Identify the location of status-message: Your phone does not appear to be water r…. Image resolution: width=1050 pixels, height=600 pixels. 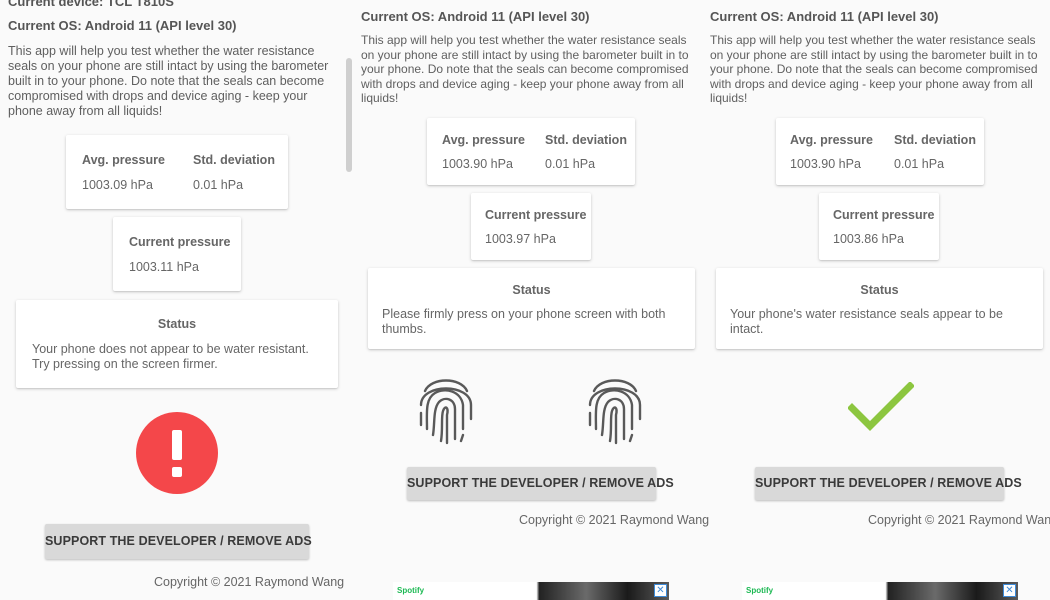
(170, 356).